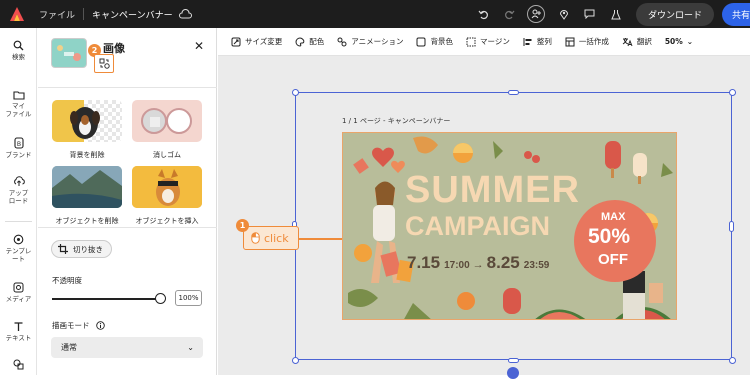  Describe the element at coordinates (71, 325) in the screenshot. I see `blend-mode-label: 描画モード` at that location.